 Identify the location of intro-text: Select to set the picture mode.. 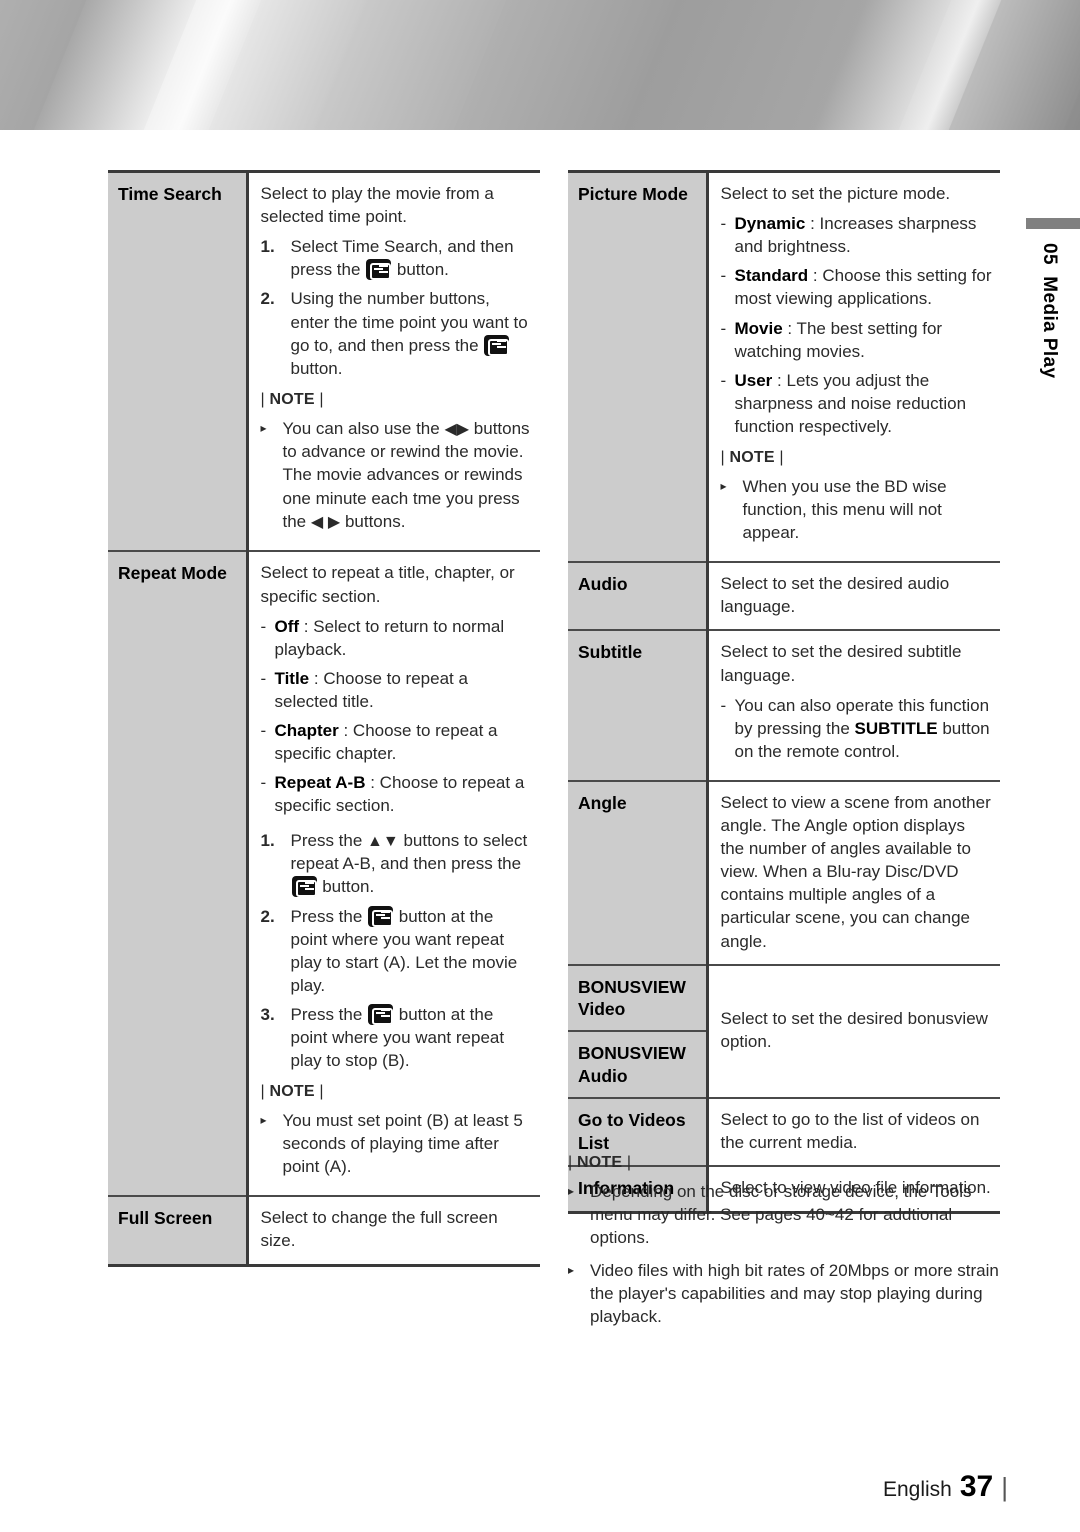
(835, 193).